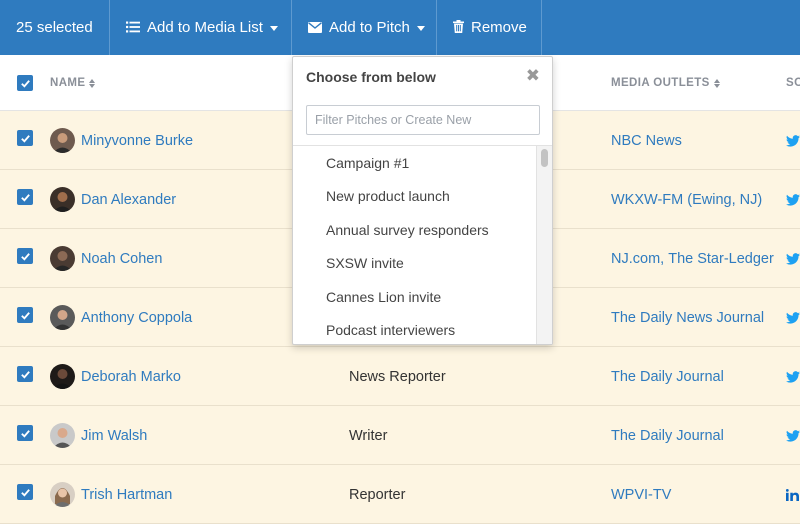 This screenshot has width=800, height=530. Describe the element at coordinates (377, 494) in the screenshot. I see `contact-title: Reporter` at that location.